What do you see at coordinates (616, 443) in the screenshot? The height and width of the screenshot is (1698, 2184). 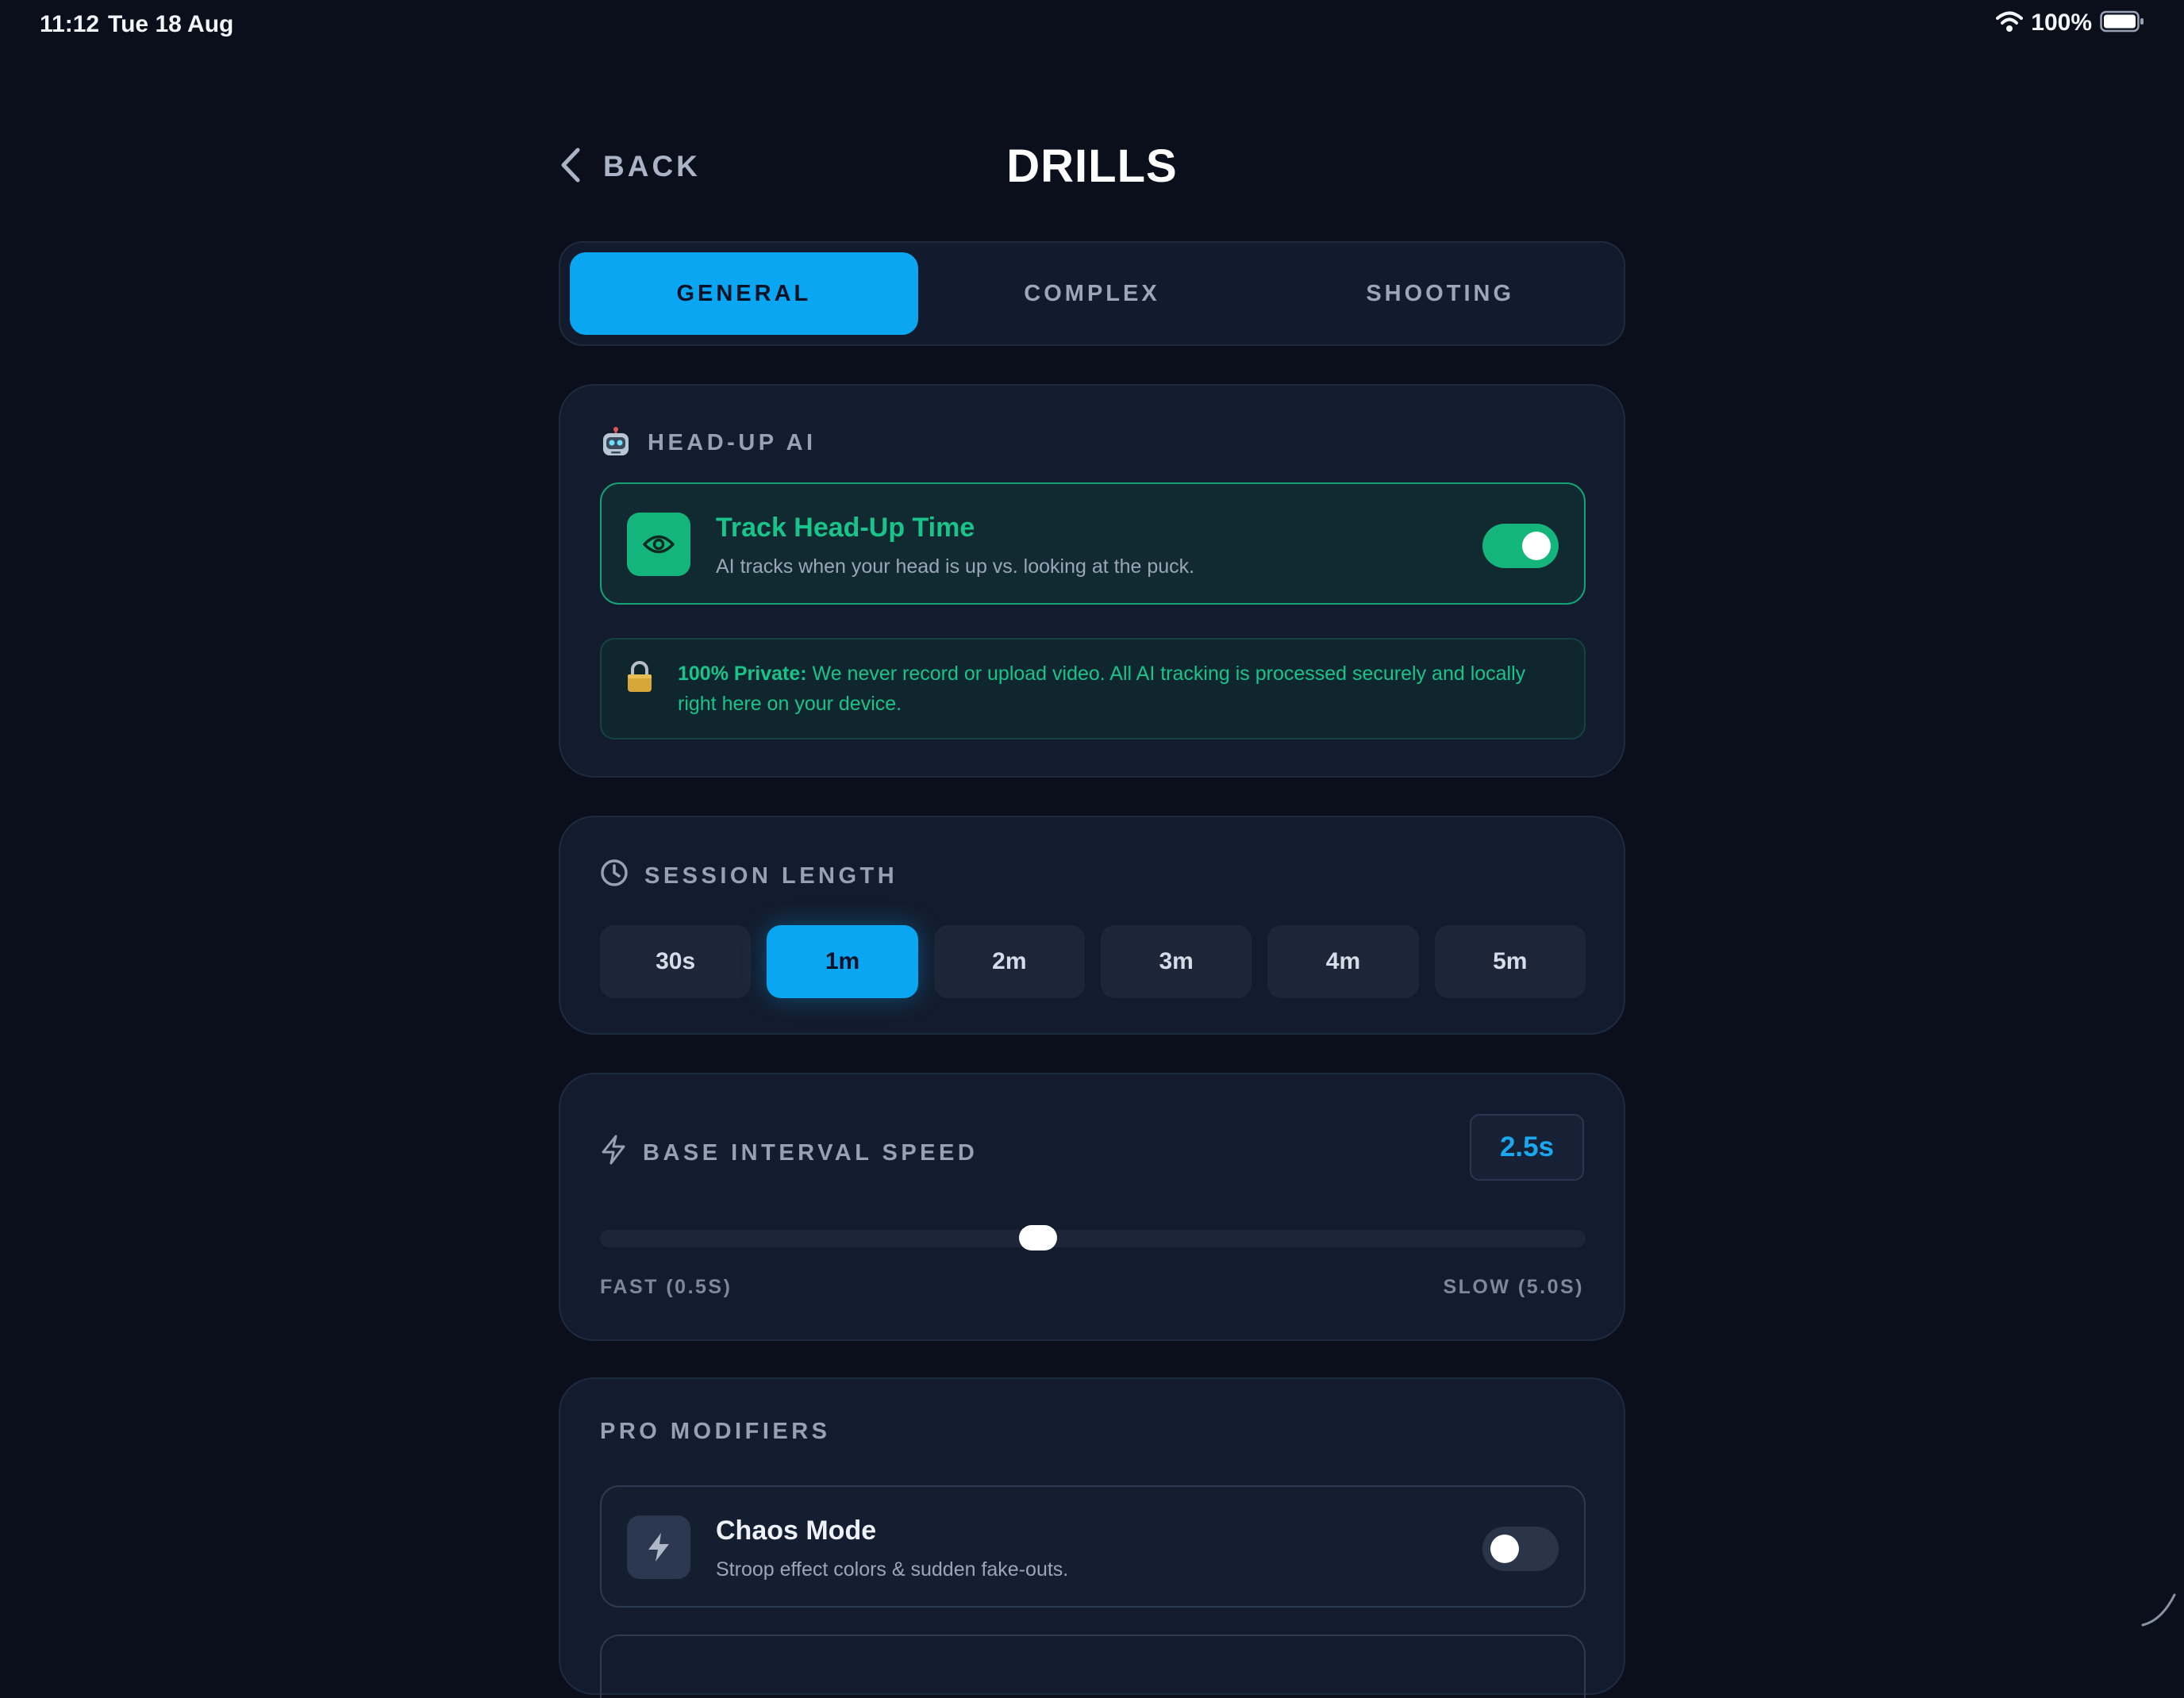 I see `robot-icon` at bounding box center [616, 443].